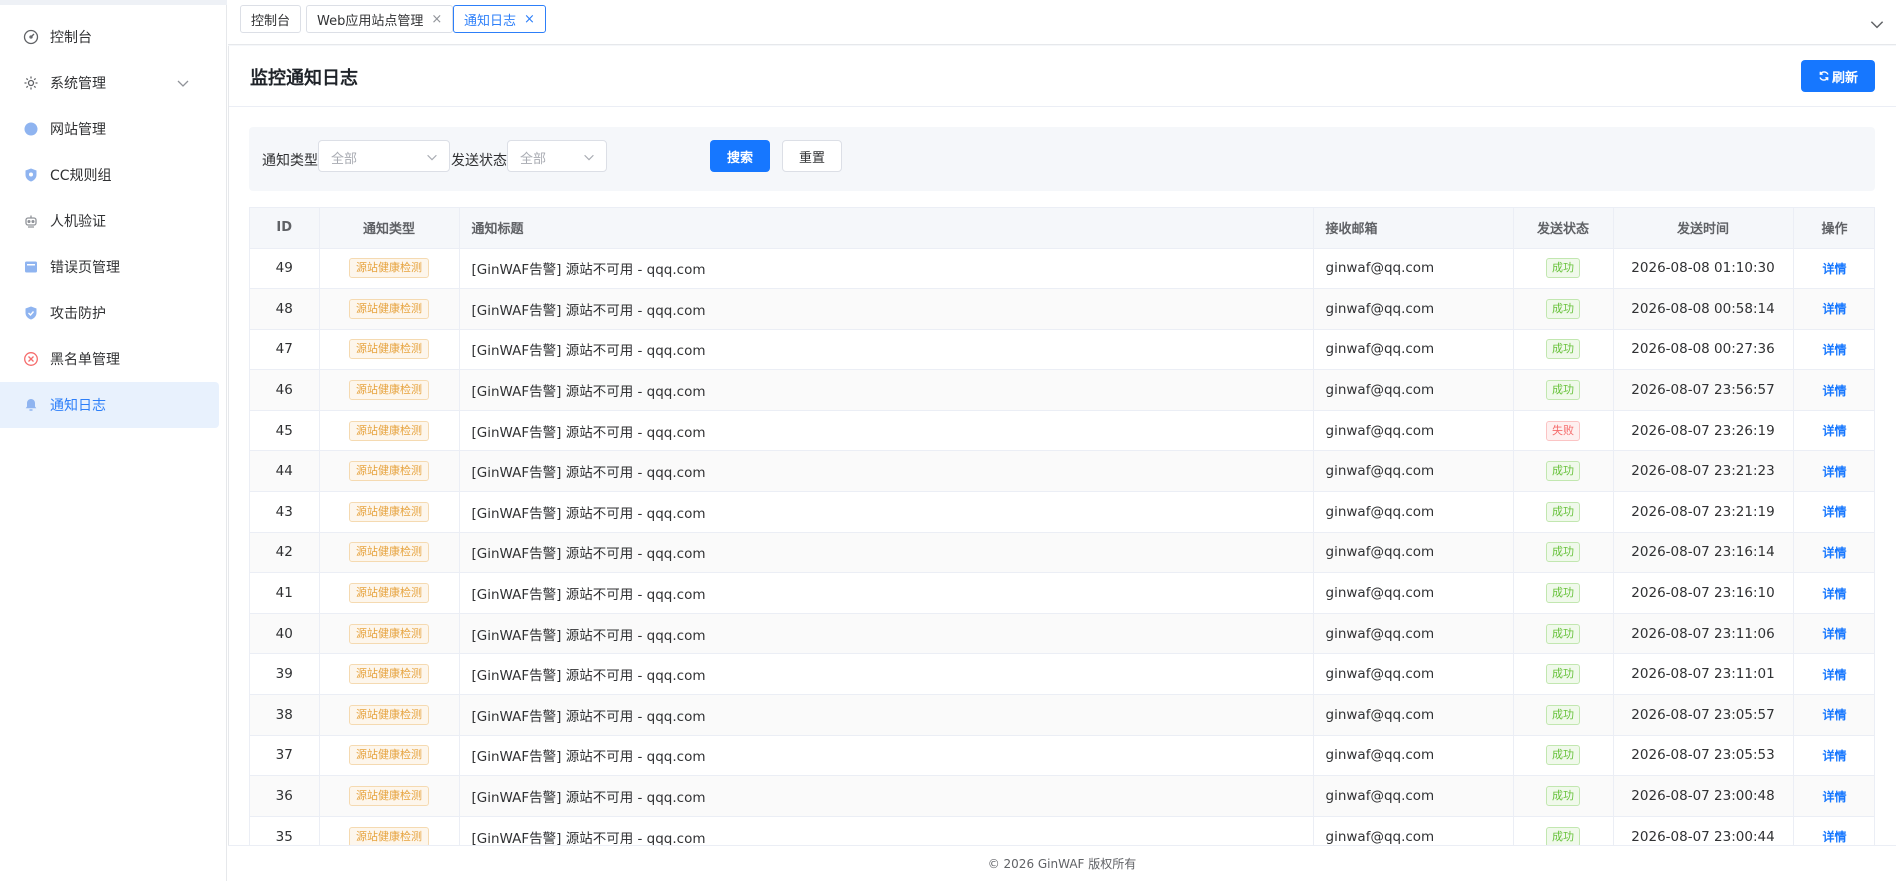 Image resolution: width=1896 pixels, height=881 pixels. I want to click on cell-id: 42, so click(285, 553).